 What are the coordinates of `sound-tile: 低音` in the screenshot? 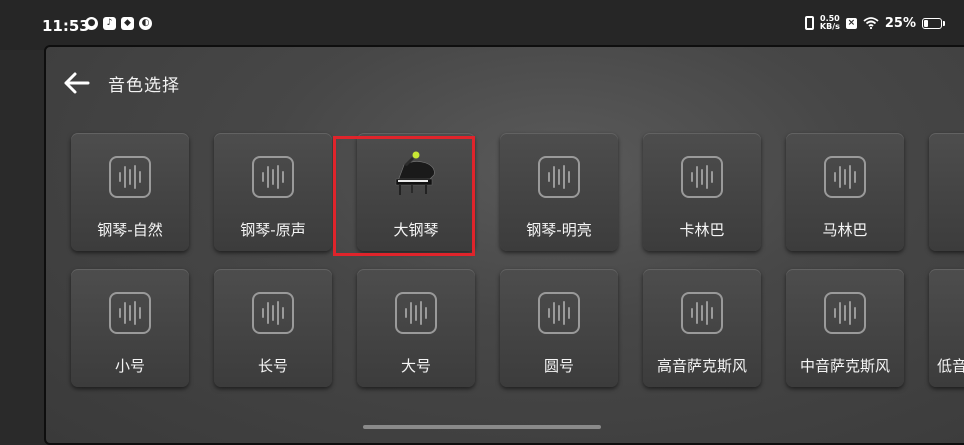 It's located at (946, 328).